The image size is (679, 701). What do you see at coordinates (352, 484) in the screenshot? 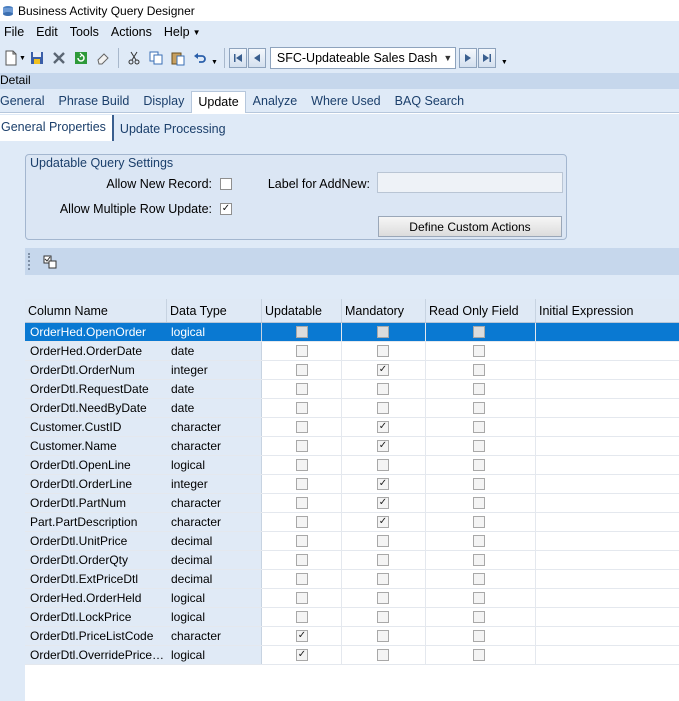
I see `table-row: OrderDtl.OrderLine integer ✓` at bounding box center [352, 484].